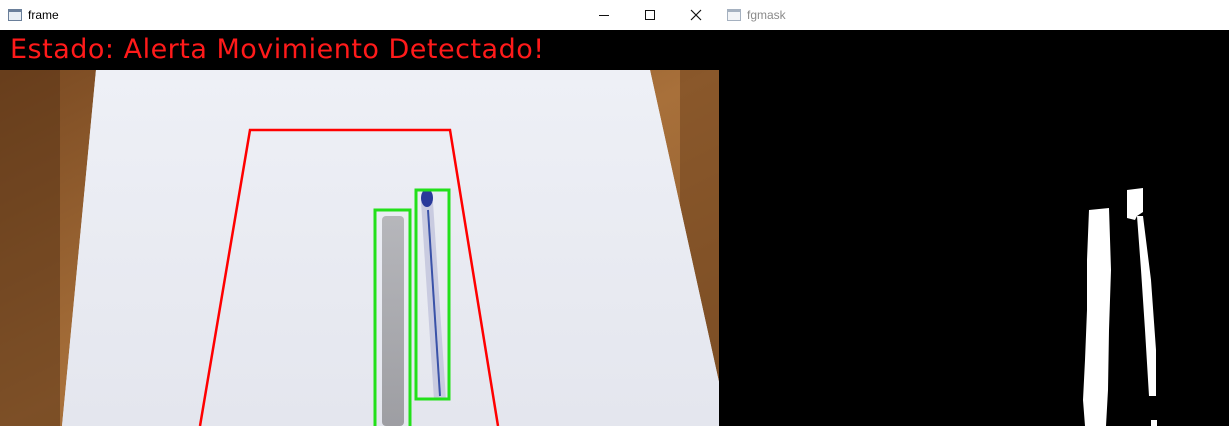 The height and width of the screenshot is (426, 1229). I want to click on minimize-button, so click(604, 15).